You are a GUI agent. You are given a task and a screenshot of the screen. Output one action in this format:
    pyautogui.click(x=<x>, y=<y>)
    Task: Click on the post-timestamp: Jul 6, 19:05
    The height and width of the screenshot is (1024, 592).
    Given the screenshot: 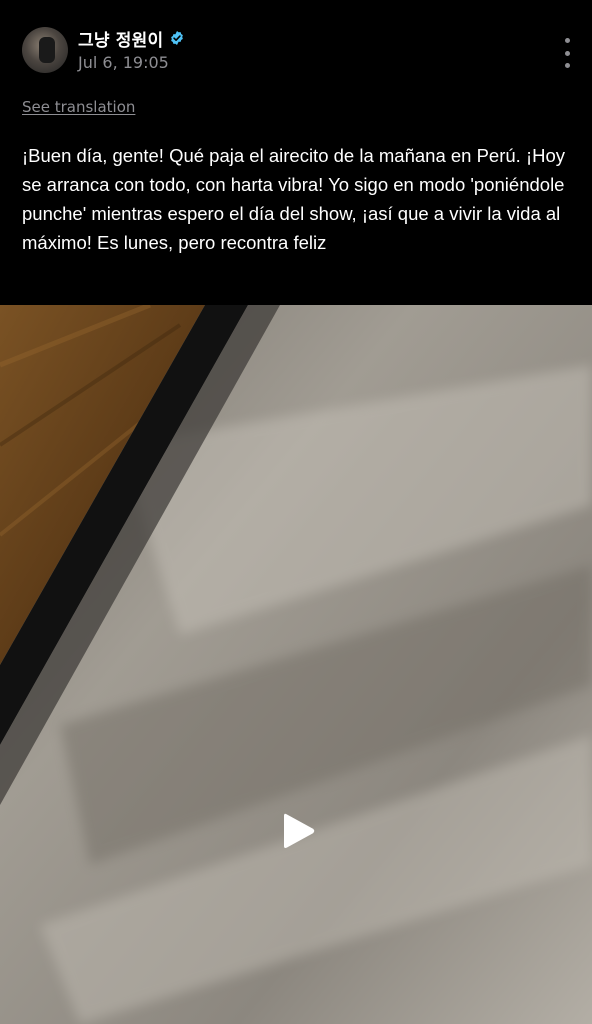 What is the action you would take?
    pyautogui.click(x=123, y=62)
    